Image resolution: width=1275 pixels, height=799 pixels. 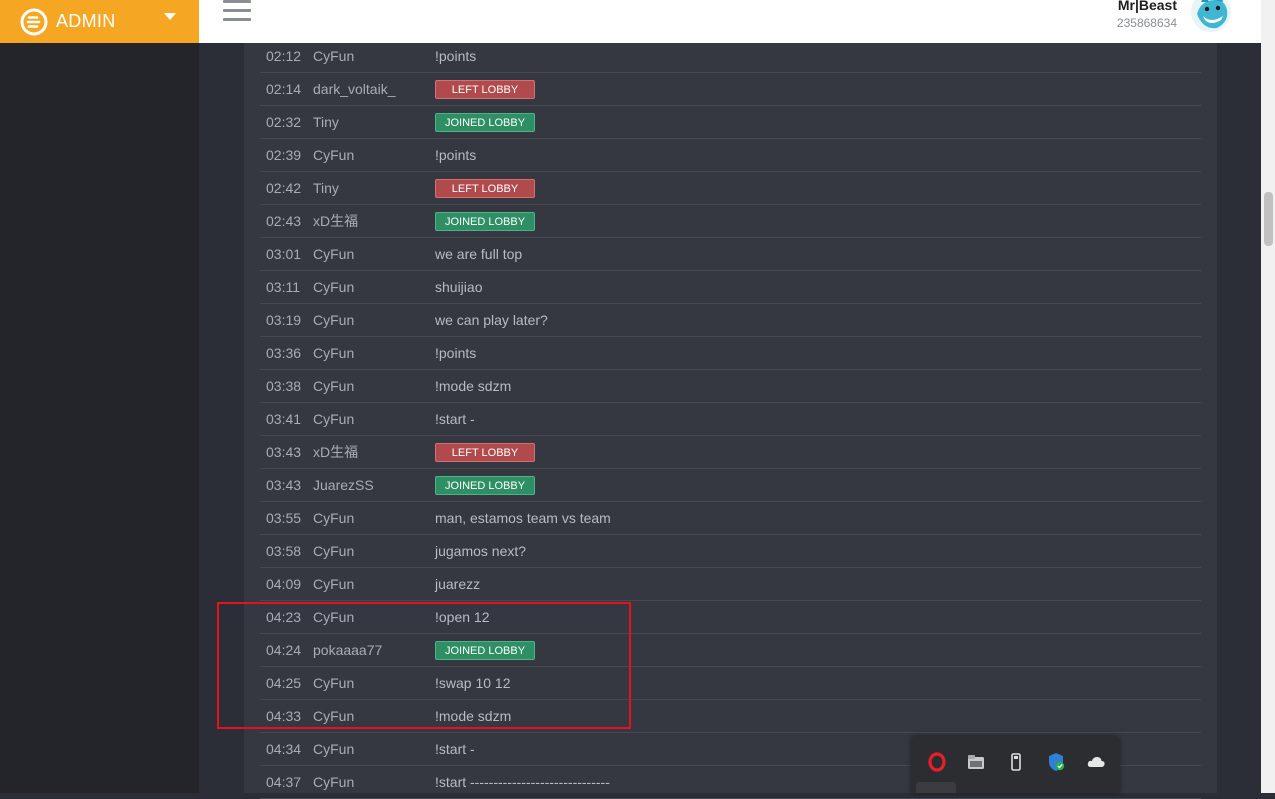 I want to click on chat-message: shuijiao, so click(x=459, y=287).